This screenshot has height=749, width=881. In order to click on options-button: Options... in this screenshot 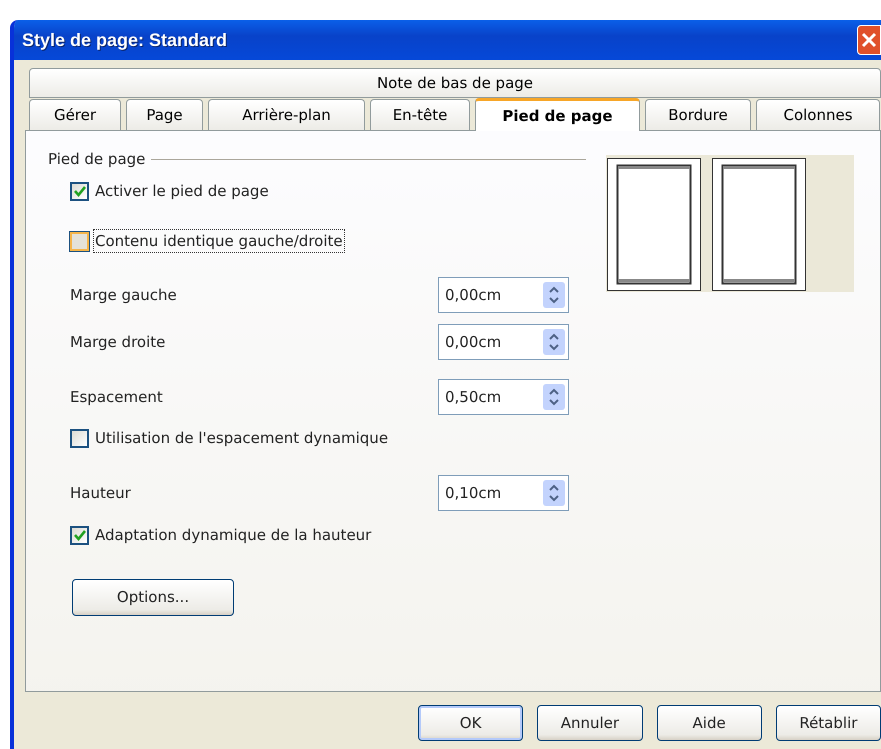, I will do `click(153, 597)`.